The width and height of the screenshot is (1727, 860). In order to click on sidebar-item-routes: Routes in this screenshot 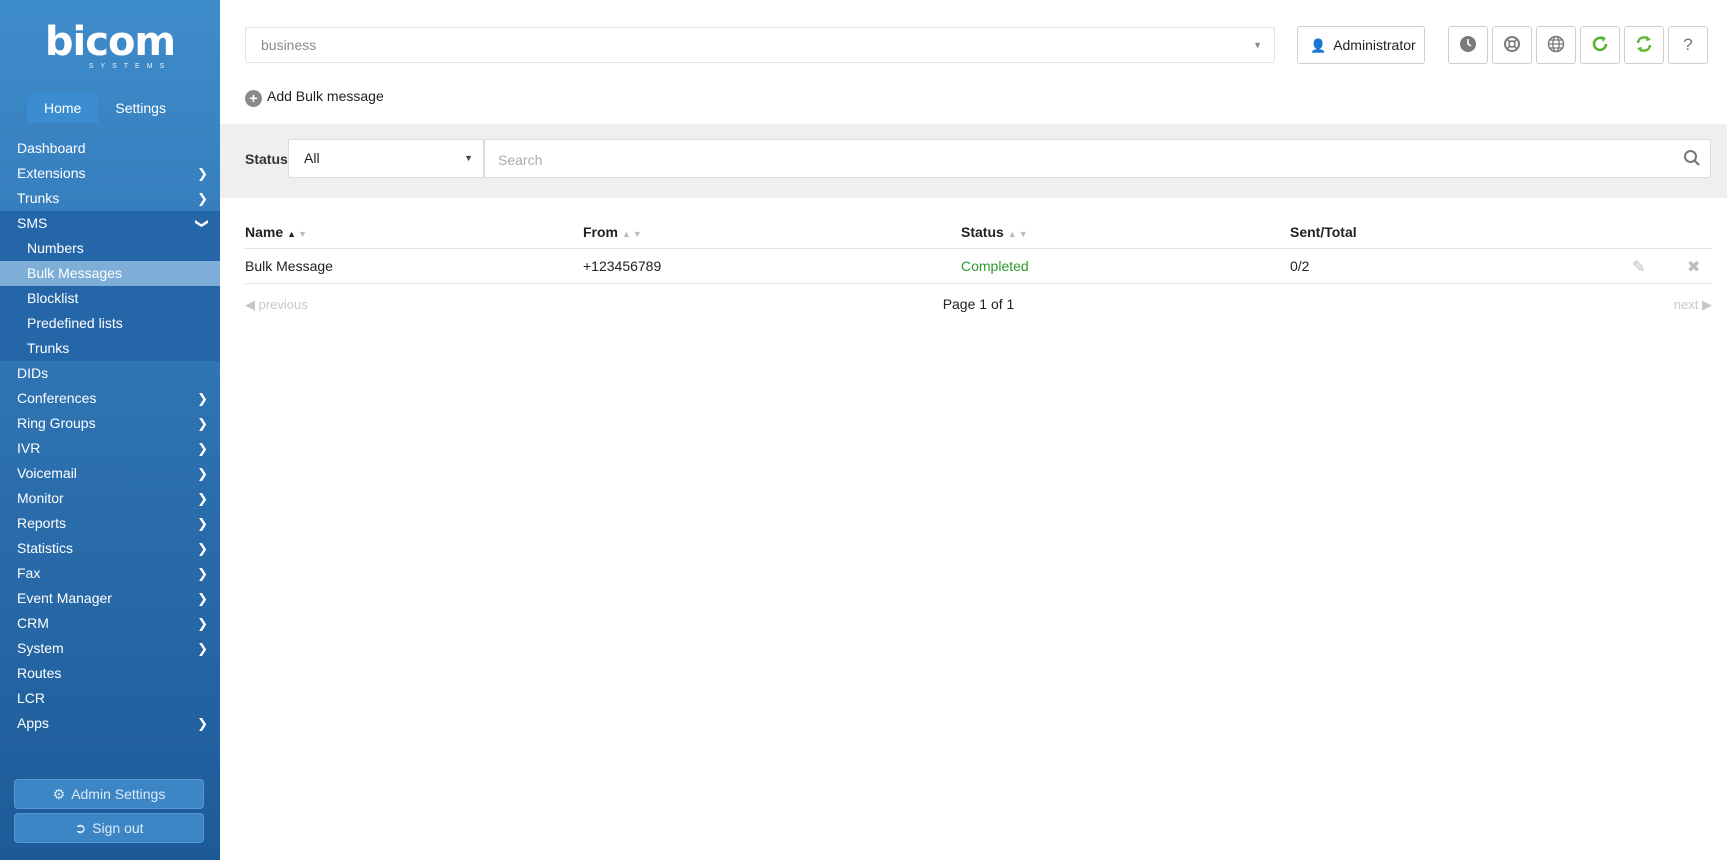, I will do `click(110, 673)`.